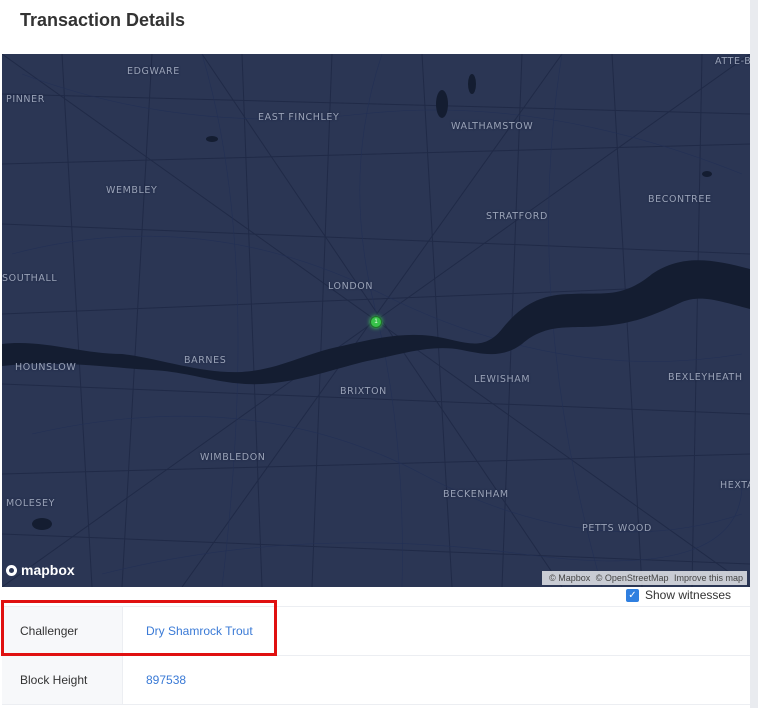  Describe the element at coordinates (688, 595) in the screenshot. I see `show-witnesses-label: Show witnesses` at that location.